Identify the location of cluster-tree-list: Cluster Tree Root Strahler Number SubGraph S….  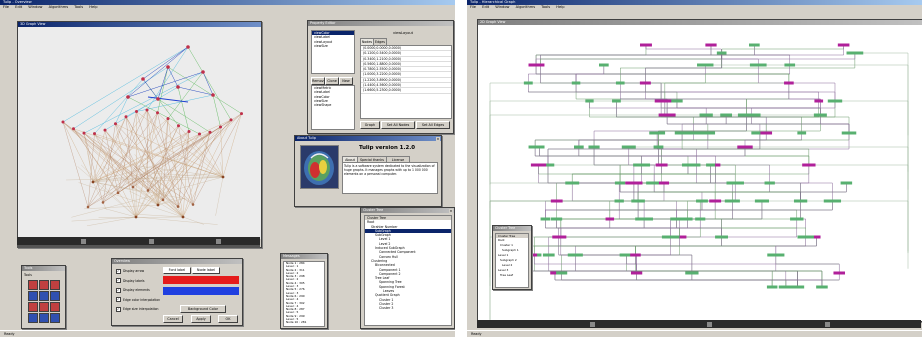
(408, 270).